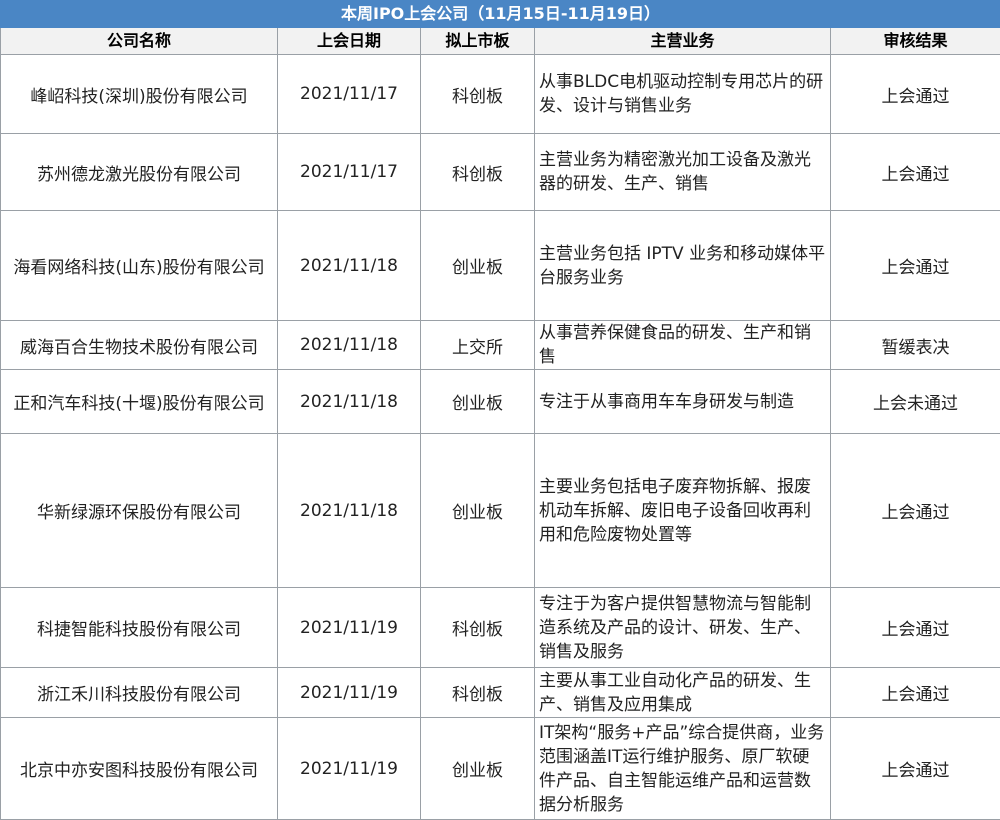  Describe the element at coordinates (683, 693) in the screenshot. I see `business-cell: 主要从事工业自动化产品的研发、生产、销售及应用集成` at that location.